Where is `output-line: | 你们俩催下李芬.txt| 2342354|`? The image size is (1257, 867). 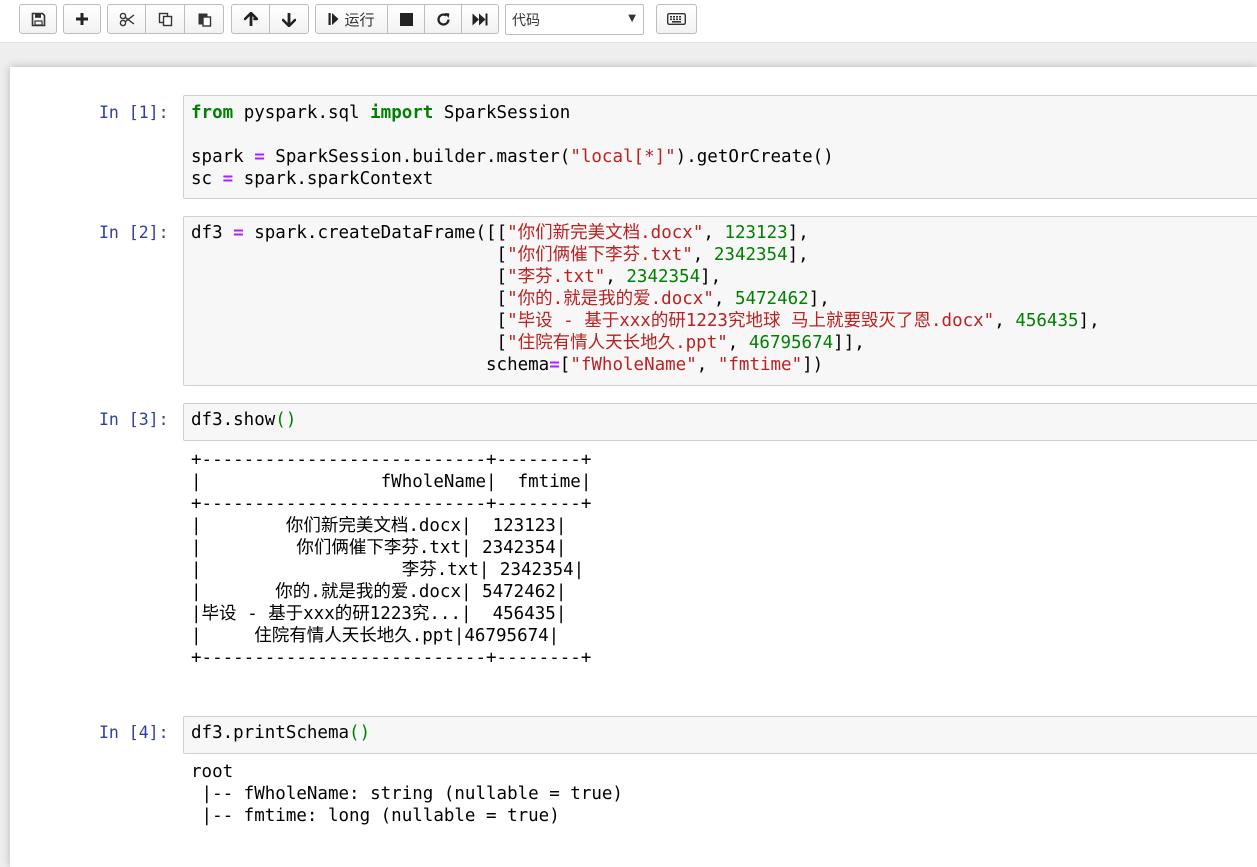 output-line: | 你们俩催下李芬.txt| 2342354| is located at coordinates (379, 548).